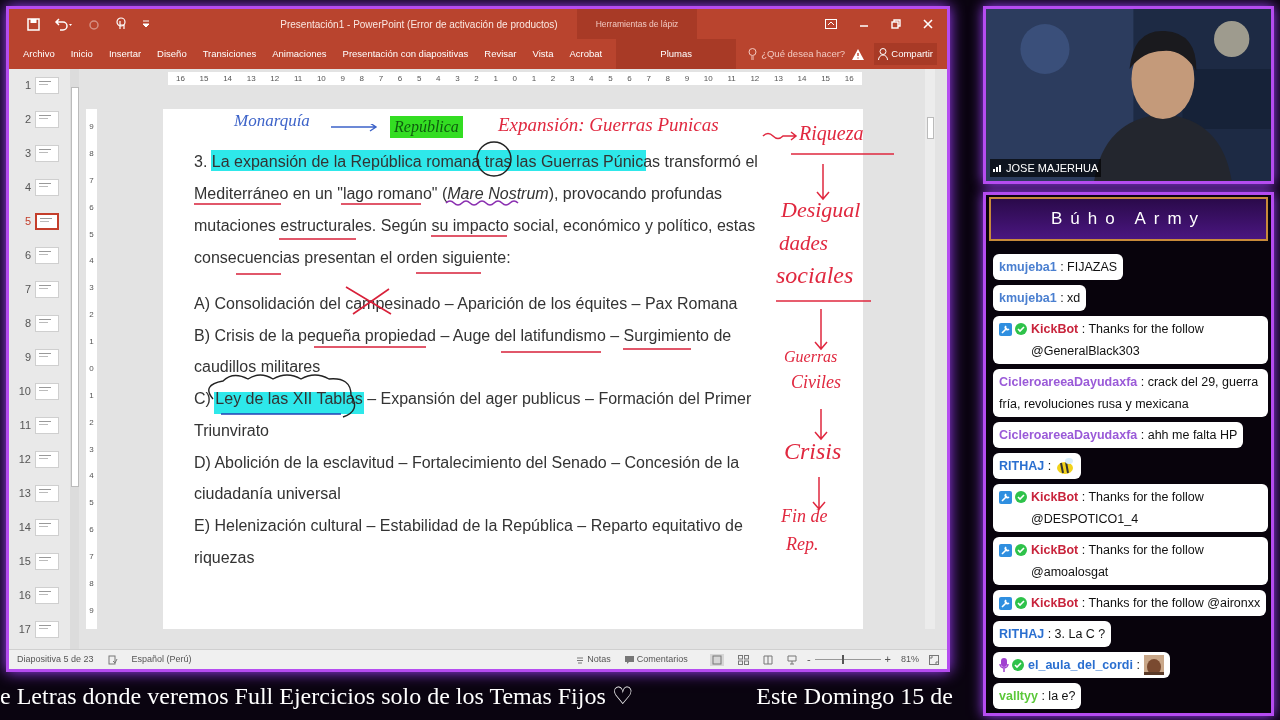  I want to click on slide-thumbnail, so click(47, 221).